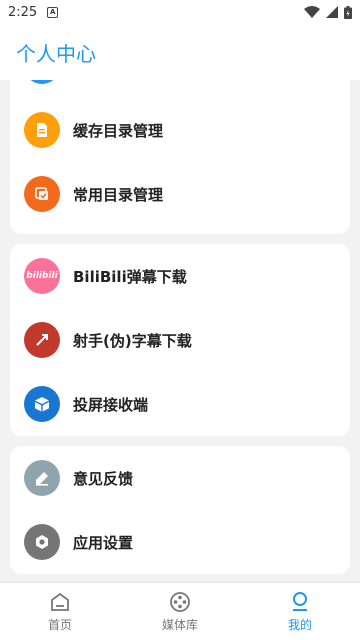 This screenshot has width=360, height=640. What do you see at coordinates (118, 130) in the screenshot?
I see `menu-item-label: 缓存目录管理` at bounding box center [118, 130].